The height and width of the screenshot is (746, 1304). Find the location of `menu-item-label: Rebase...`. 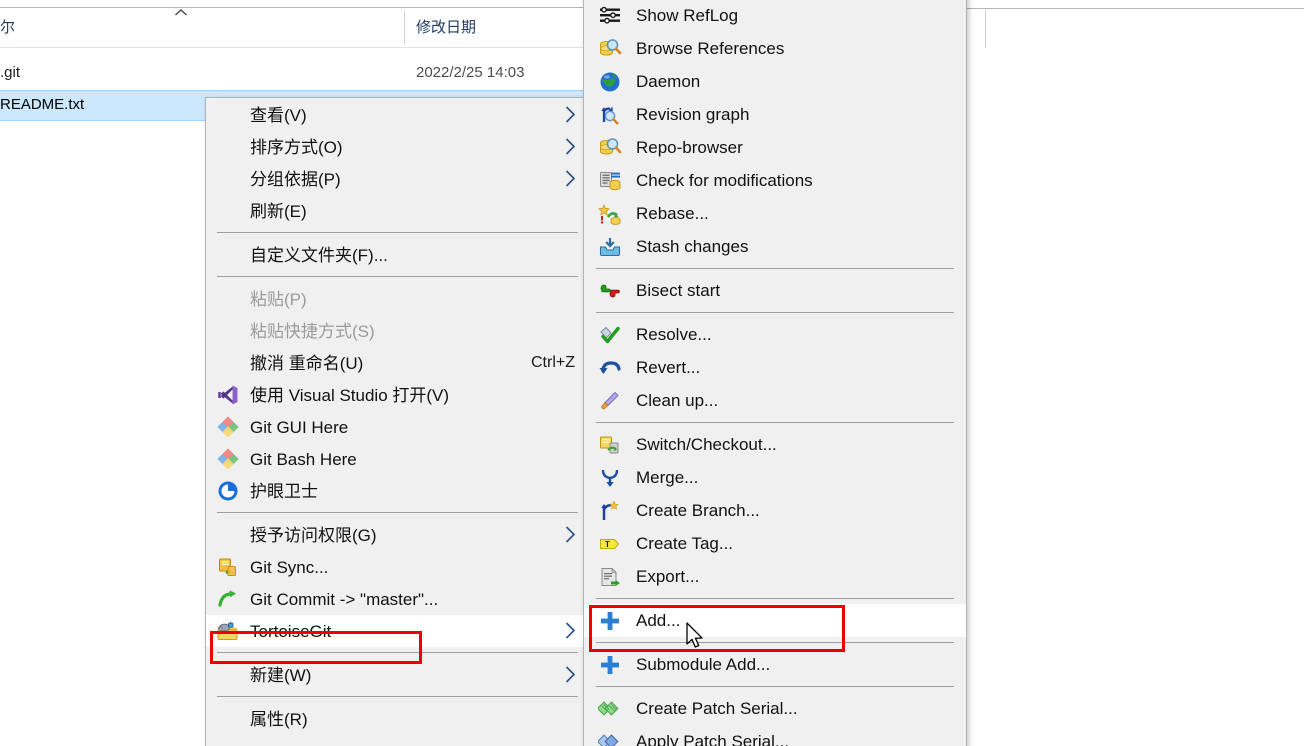

menu-item-label: Rebase... is located at coordinates (672, 213).